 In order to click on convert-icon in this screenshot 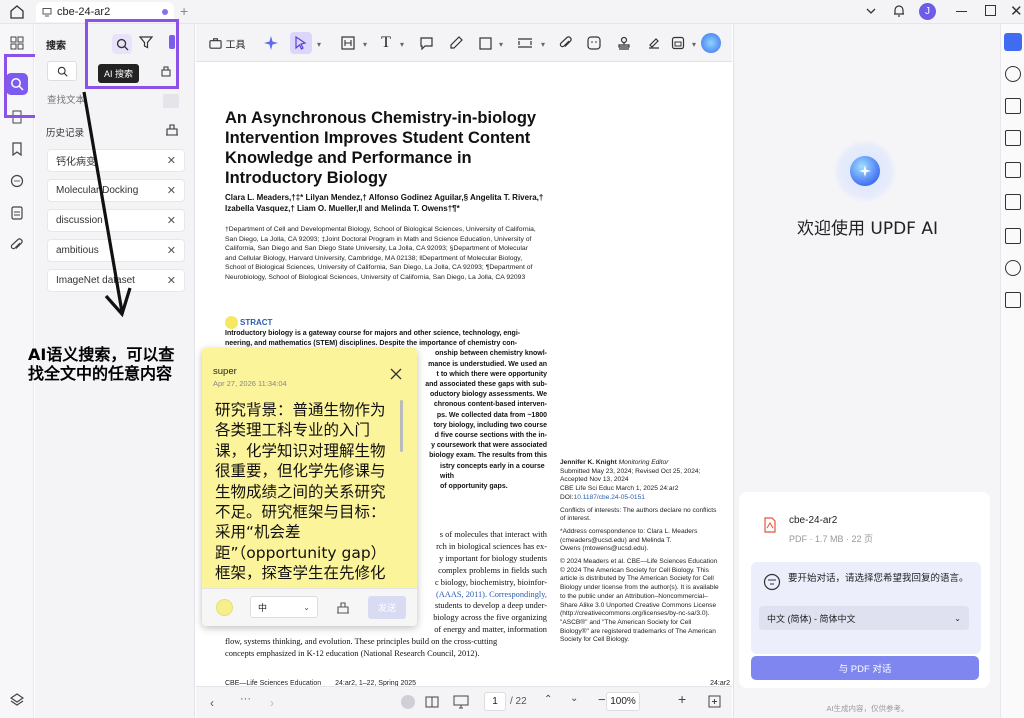, I will do `click(1013, 106)`.